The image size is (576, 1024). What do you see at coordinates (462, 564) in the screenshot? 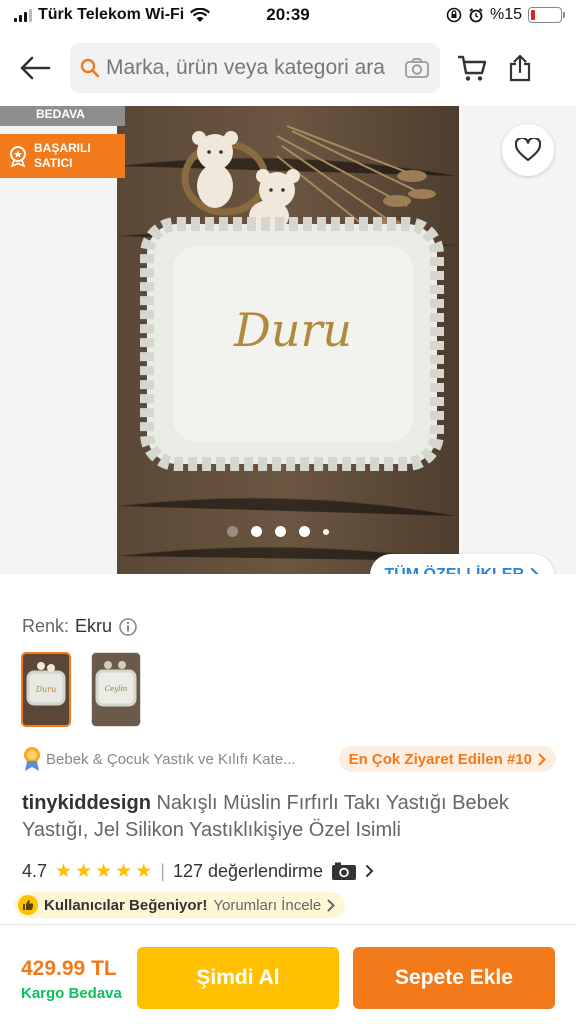
I see `all-features-button: TÜM ÖZELLİKLER` at bounding box center [462, 564].